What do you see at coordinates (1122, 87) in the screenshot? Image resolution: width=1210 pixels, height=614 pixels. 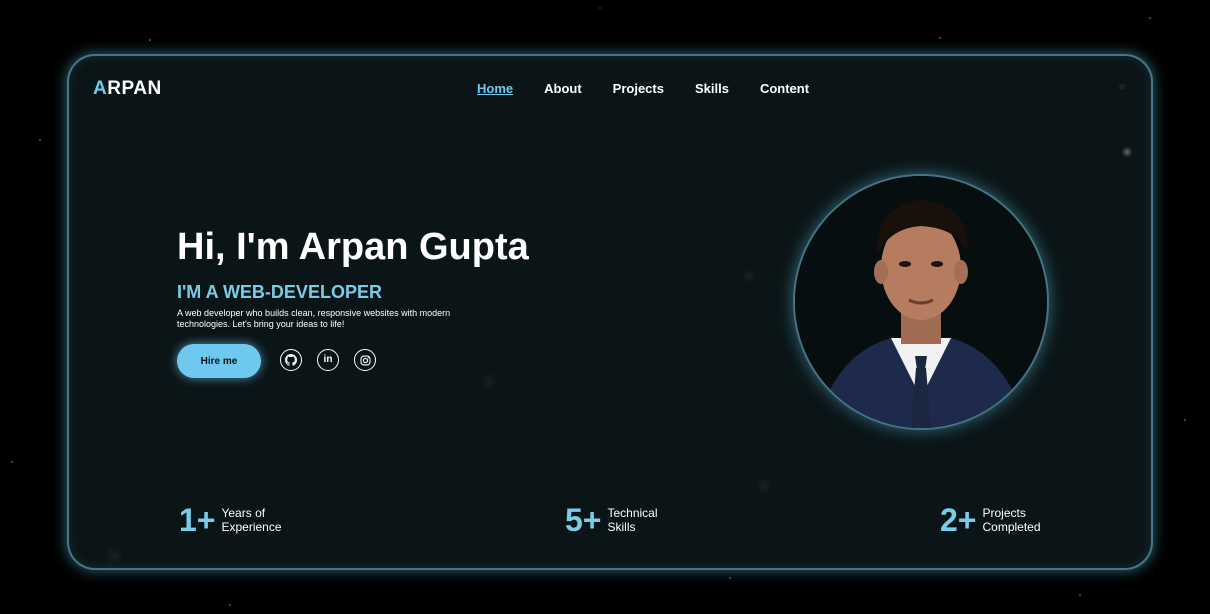 I see `menu-dot-icon` at bounding box center [1122, 87].